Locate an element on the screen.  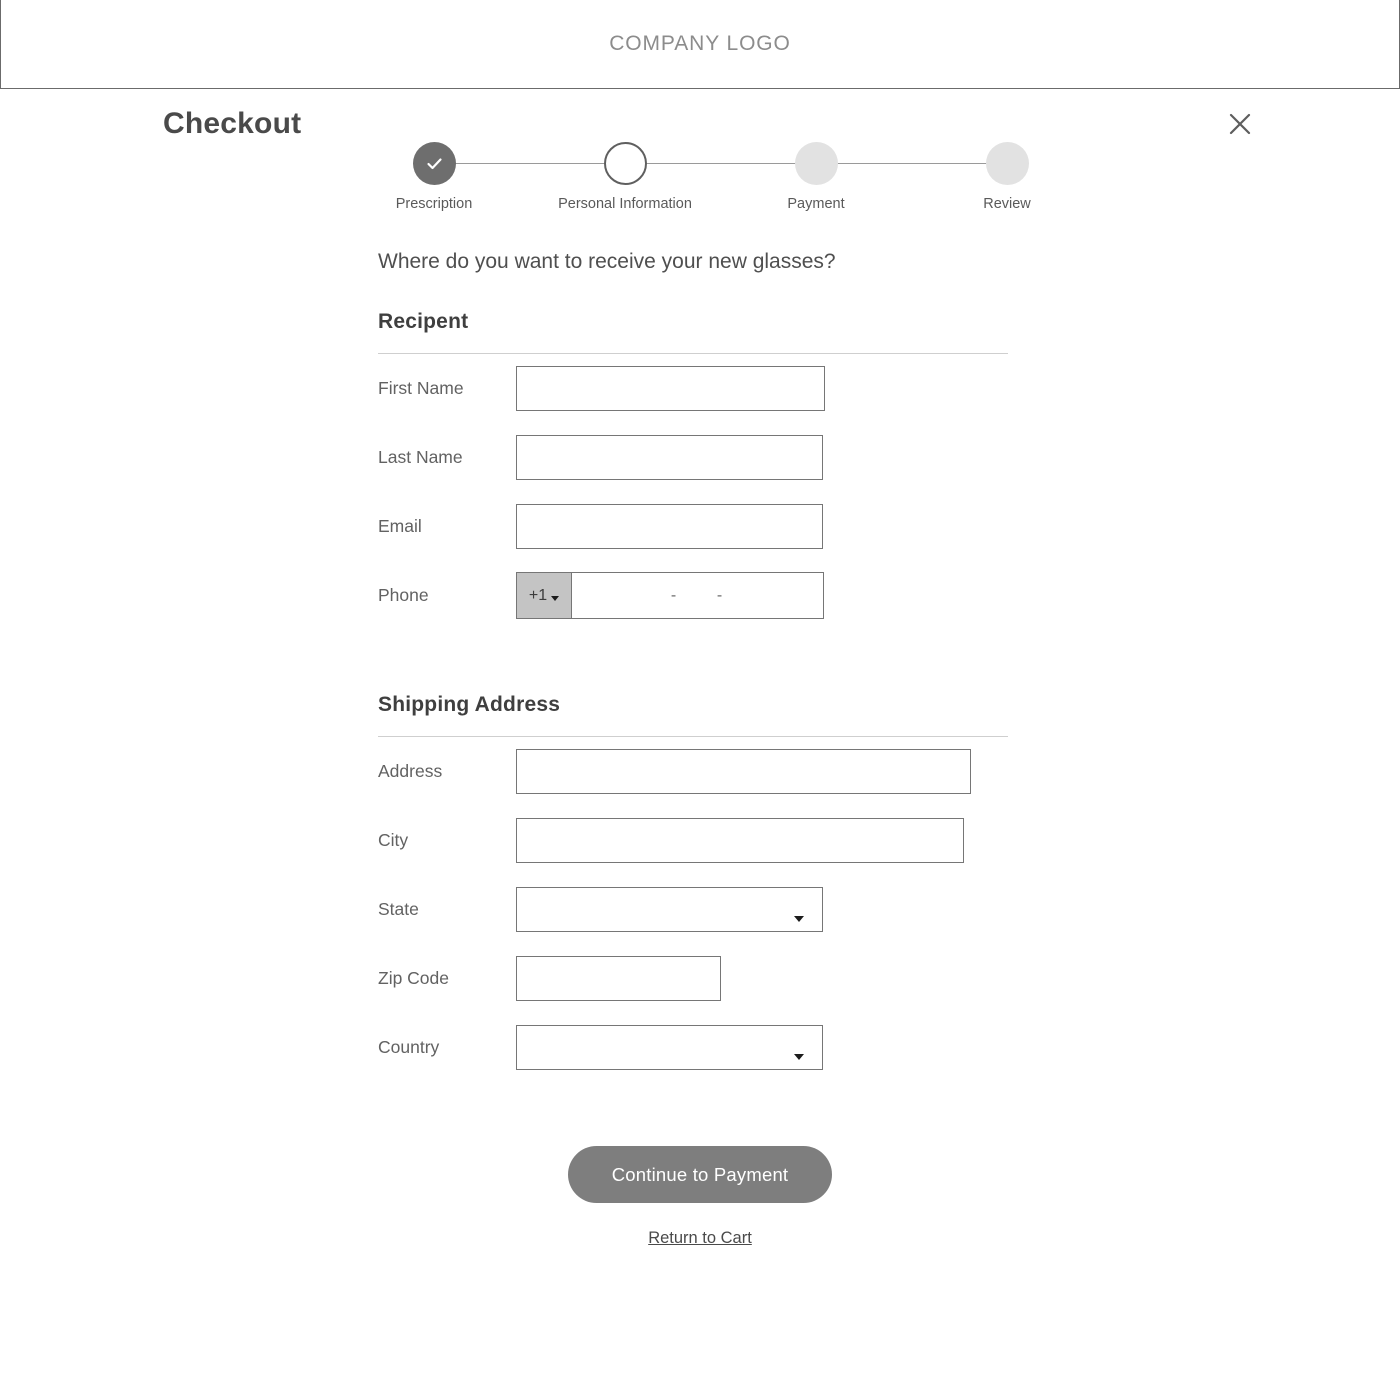
field-row-address: Address is located at coordinates (728, 771).